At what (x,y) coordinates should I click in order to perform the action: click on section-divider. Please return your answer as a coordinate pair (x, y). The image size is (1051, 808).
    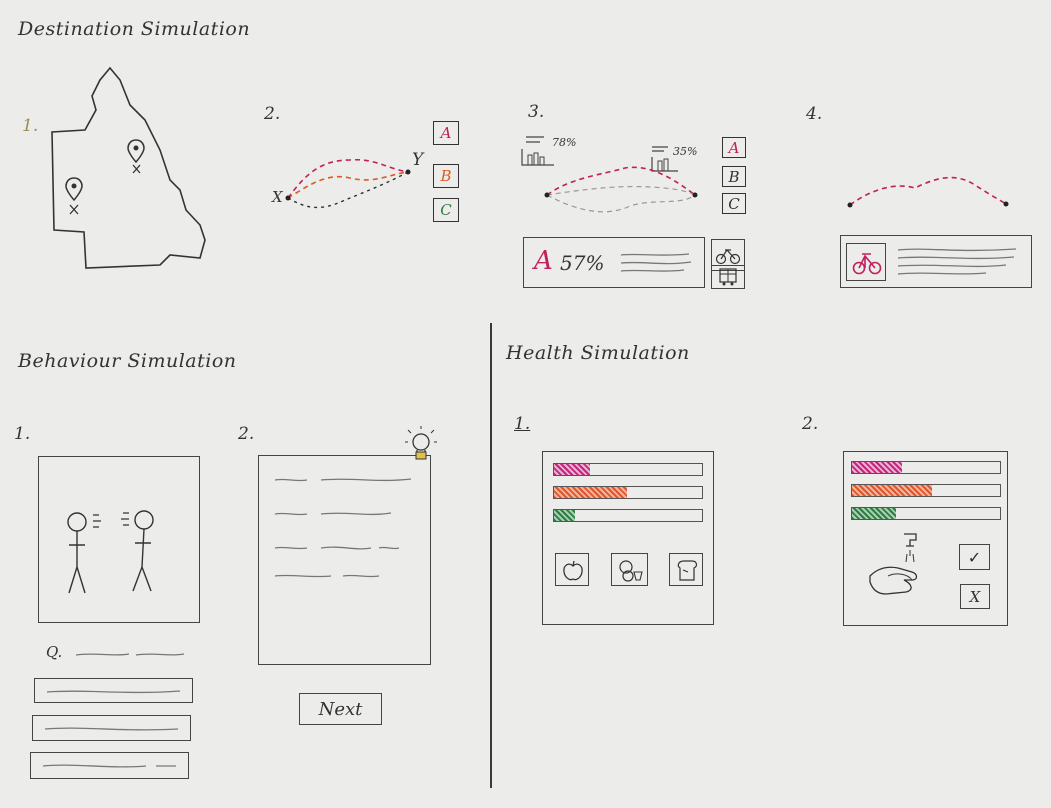
    Looking at the image, I should click on (491, 555).